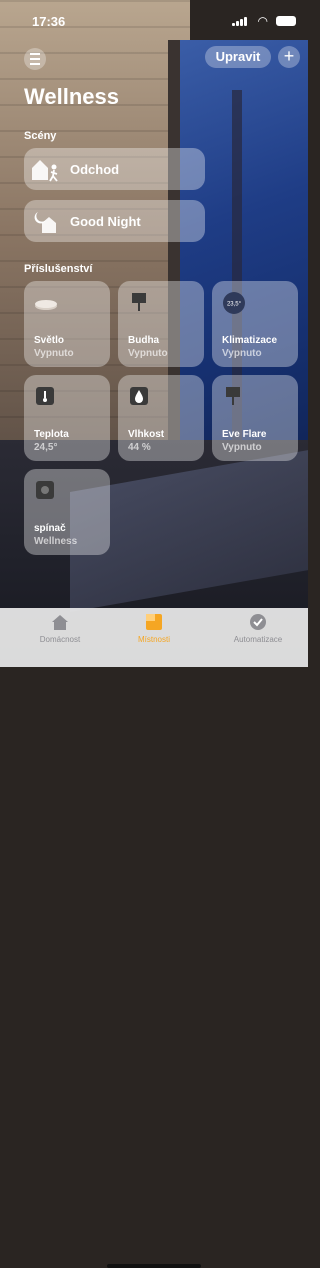  What do you see at coordinates (45, 396) in the screenshot?
I see `temperature-sensor-icon` at bounding box center [45, 396].